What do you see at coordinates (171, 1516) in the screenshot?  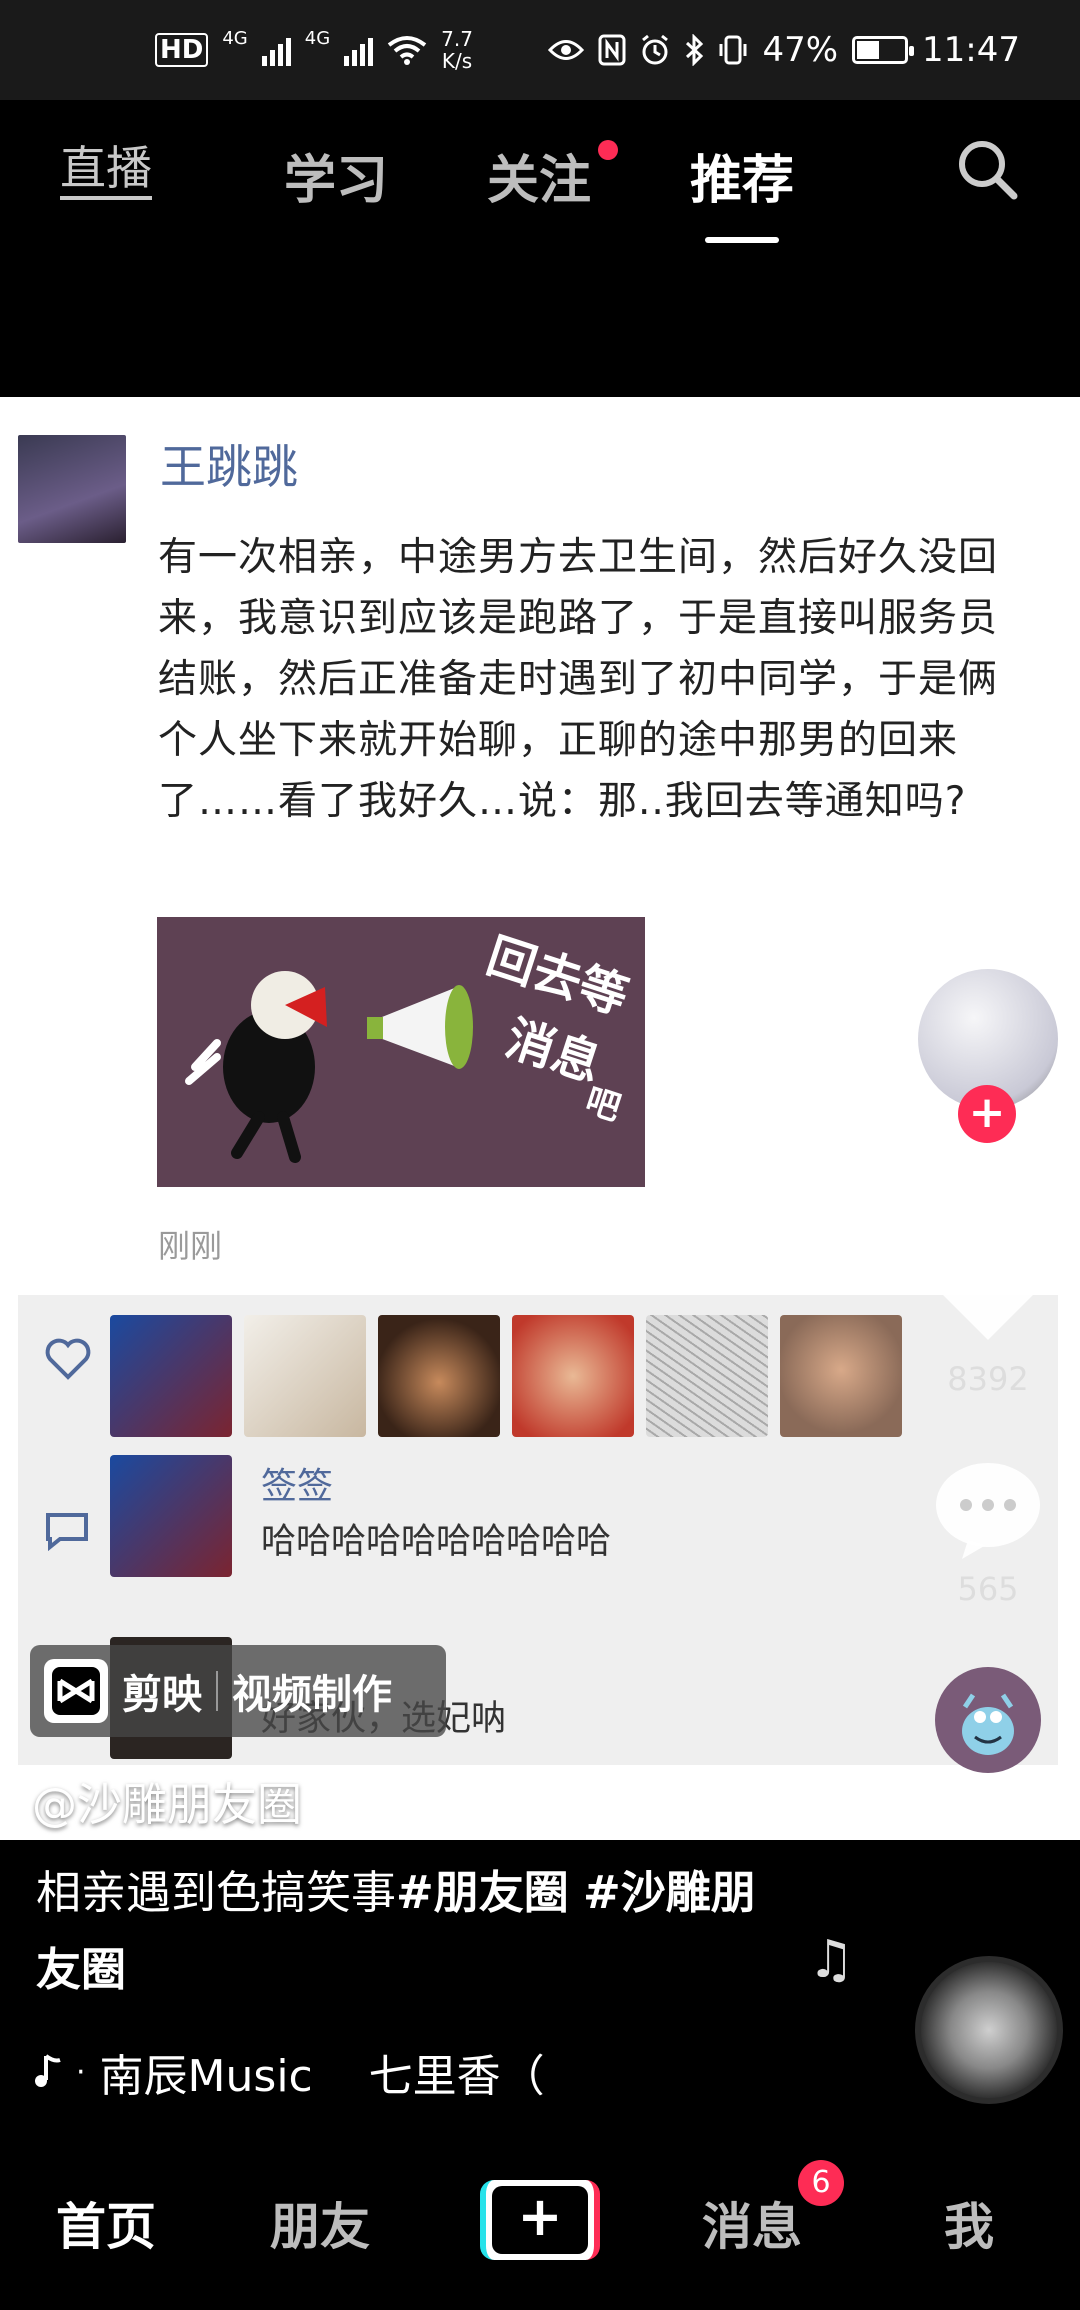 I see `commenter-avatar` at bounding box center [171, 1516].